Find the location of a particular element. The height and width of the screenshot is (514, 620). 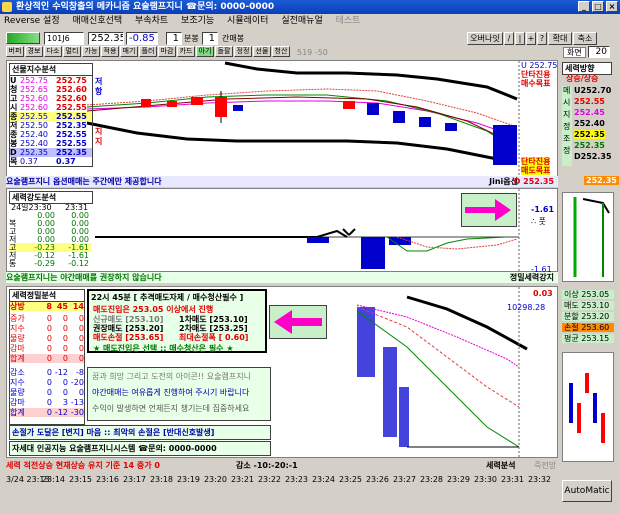

futures-notice-bar: 요술램프지니 옵션매매는 주간에만 제공합니다 Jini옵션 D 252.35 is located at coordinates (282, 181).